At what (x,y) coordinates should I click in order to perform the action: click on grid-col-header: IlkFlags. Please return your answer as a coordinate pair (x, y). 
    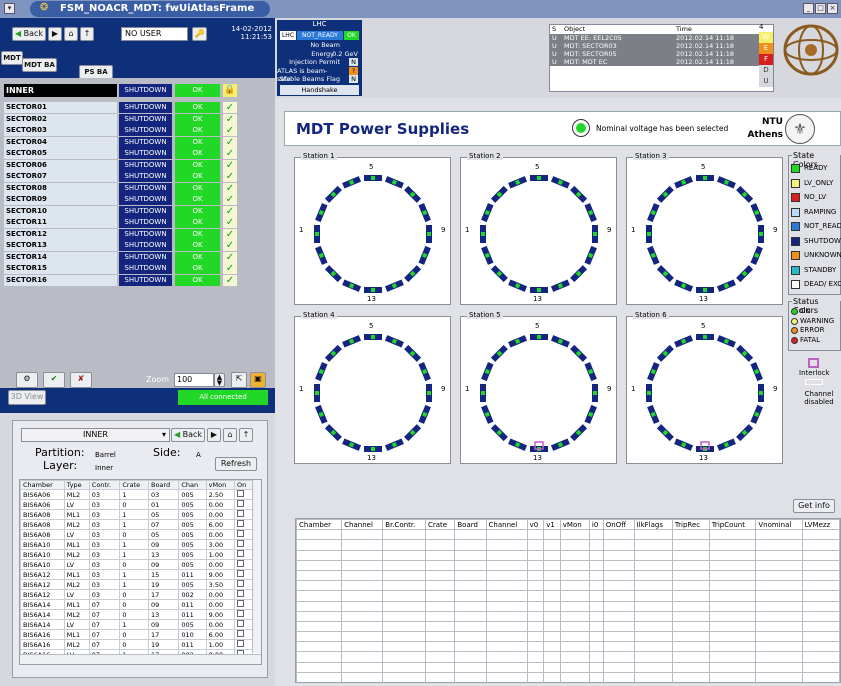
    Looking at the image, I should click on (653, 525).